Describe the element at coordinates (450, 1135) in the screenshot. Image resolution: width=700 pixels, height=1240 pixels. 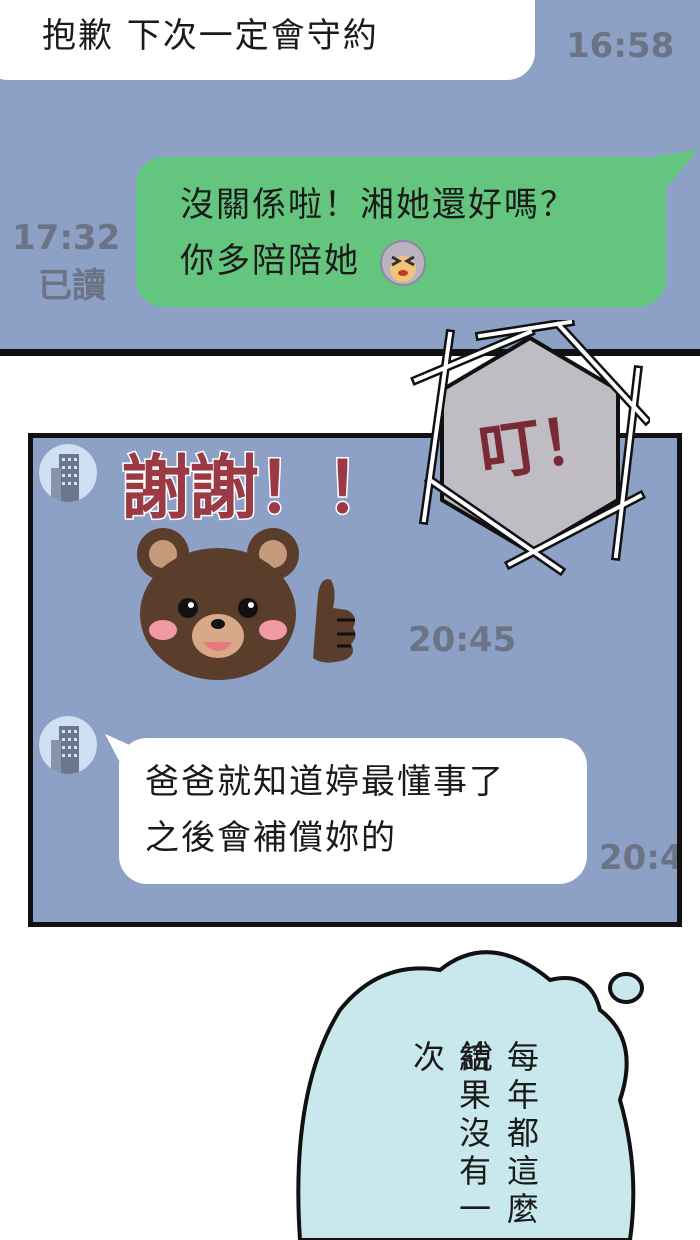
I see `thought-text-col2: 結果沒有一次` at that location.